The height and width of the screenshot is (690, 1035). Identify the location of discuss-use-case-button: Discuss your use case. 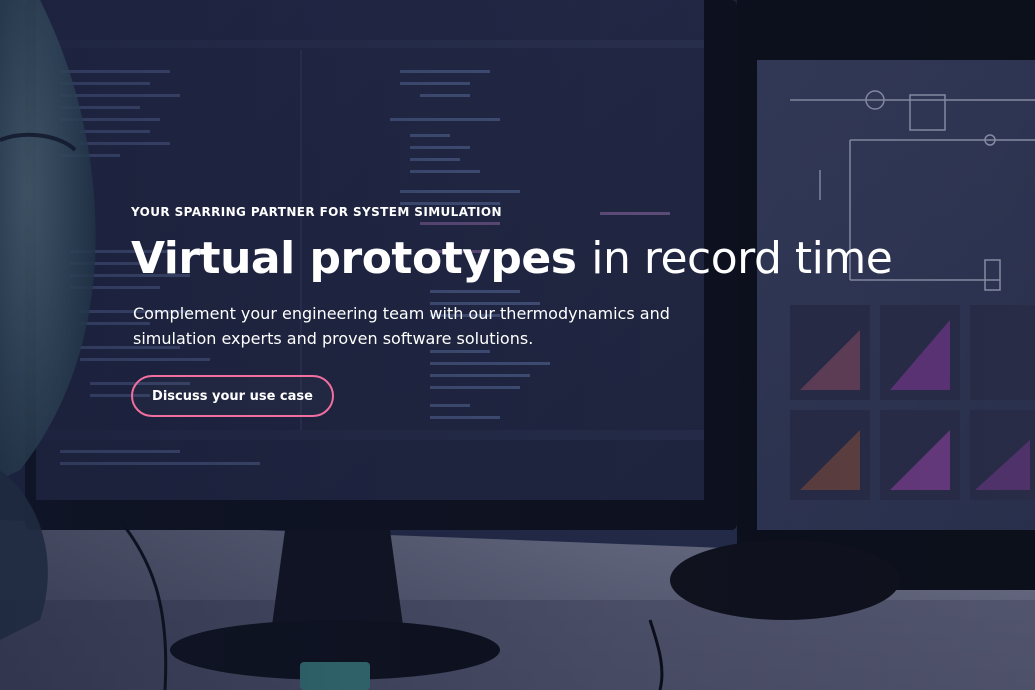
(232, 396).